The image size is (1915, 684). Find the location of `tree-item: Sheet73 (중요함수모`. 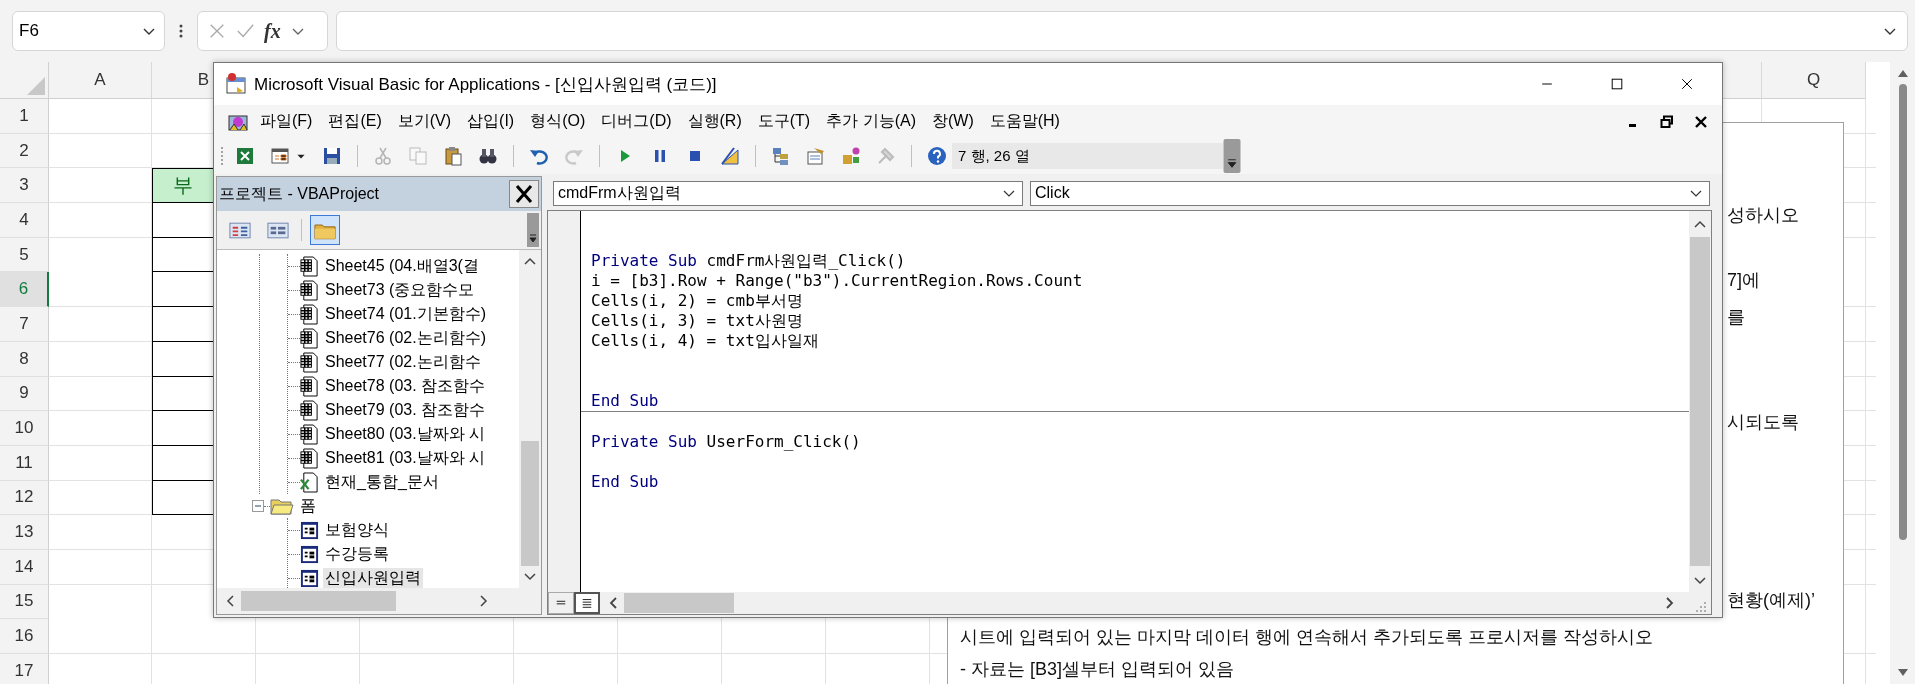

tree-item: Sheet73 (중요함수모 is located at coordinates (400, 290).